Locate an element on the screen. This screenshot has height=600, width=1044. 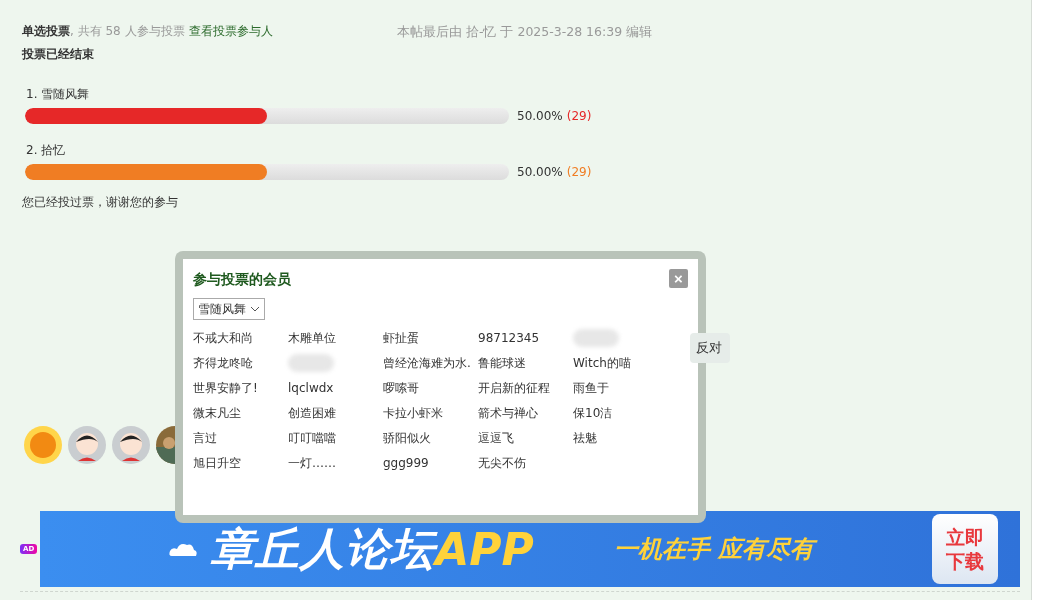
member-name: 鲁能球迷 is located at coordinates (525, 363).